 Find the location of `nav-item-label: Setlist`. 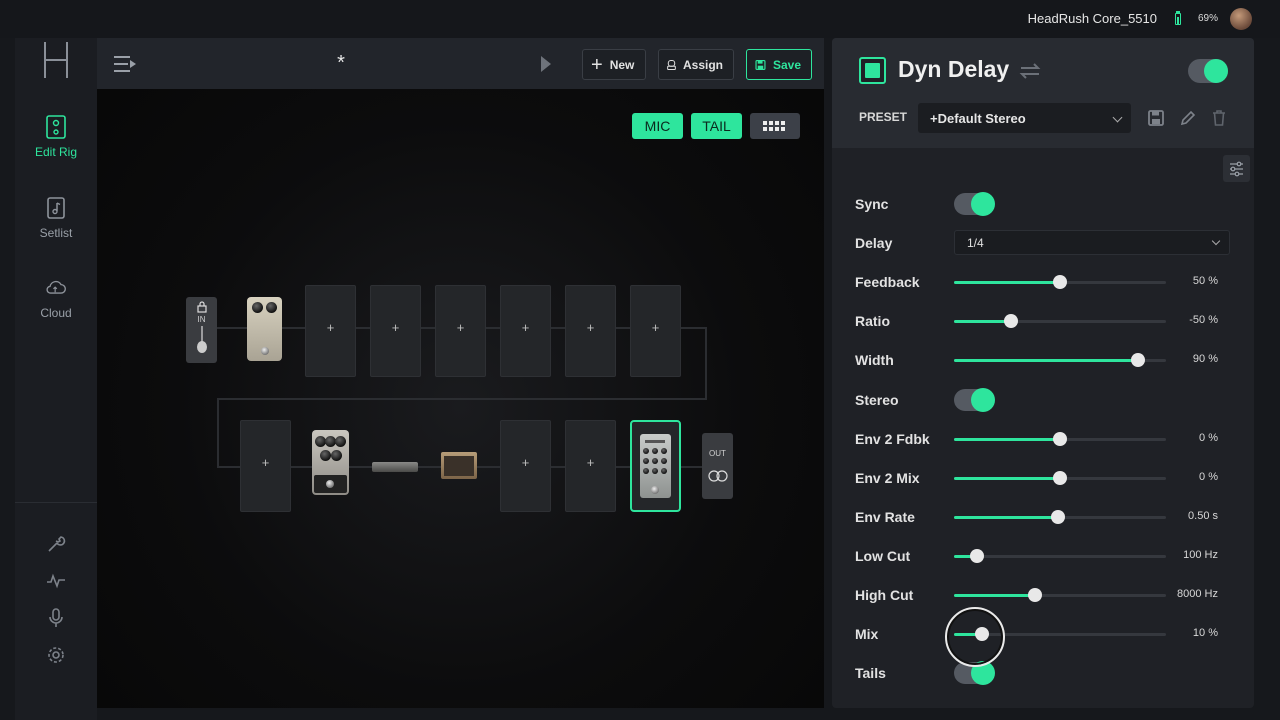

nav-item-label: Setlist is located at coordinates (56, 233).